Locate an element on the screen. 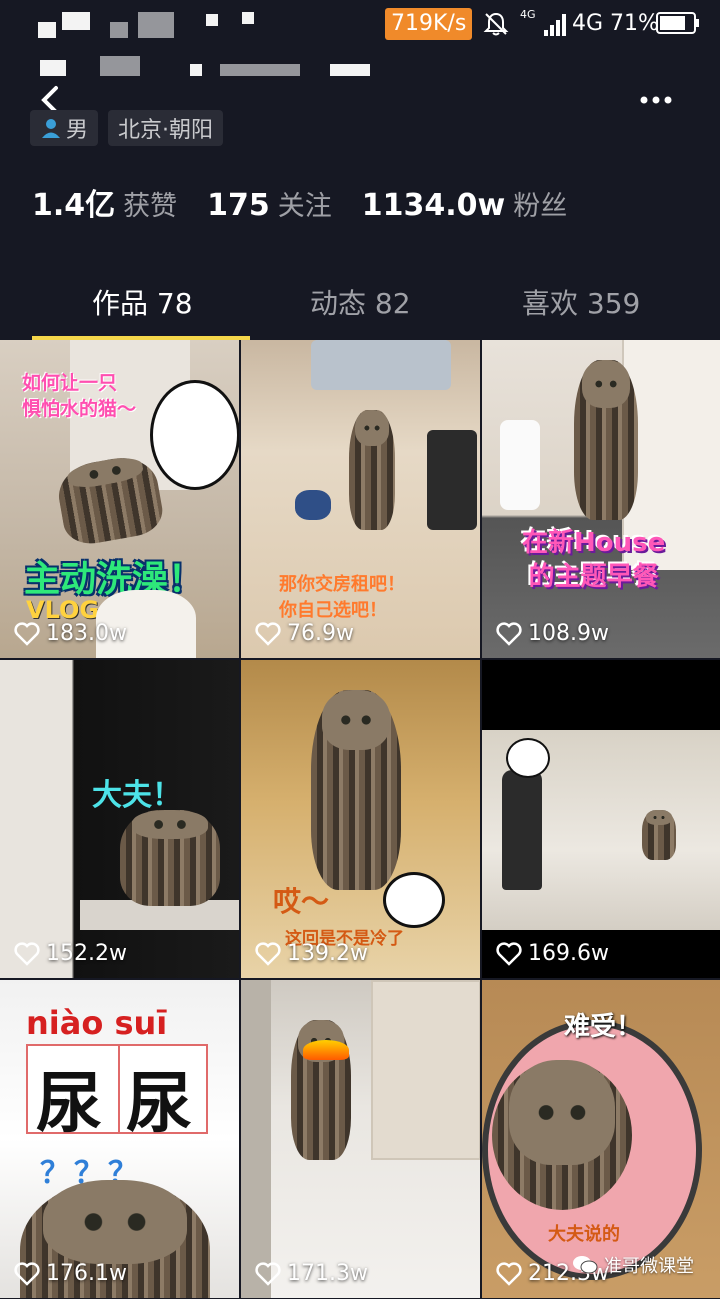  profile-tabs: 作品 78 动态 82 喜欢 359 is located at coordinates (360, 305).